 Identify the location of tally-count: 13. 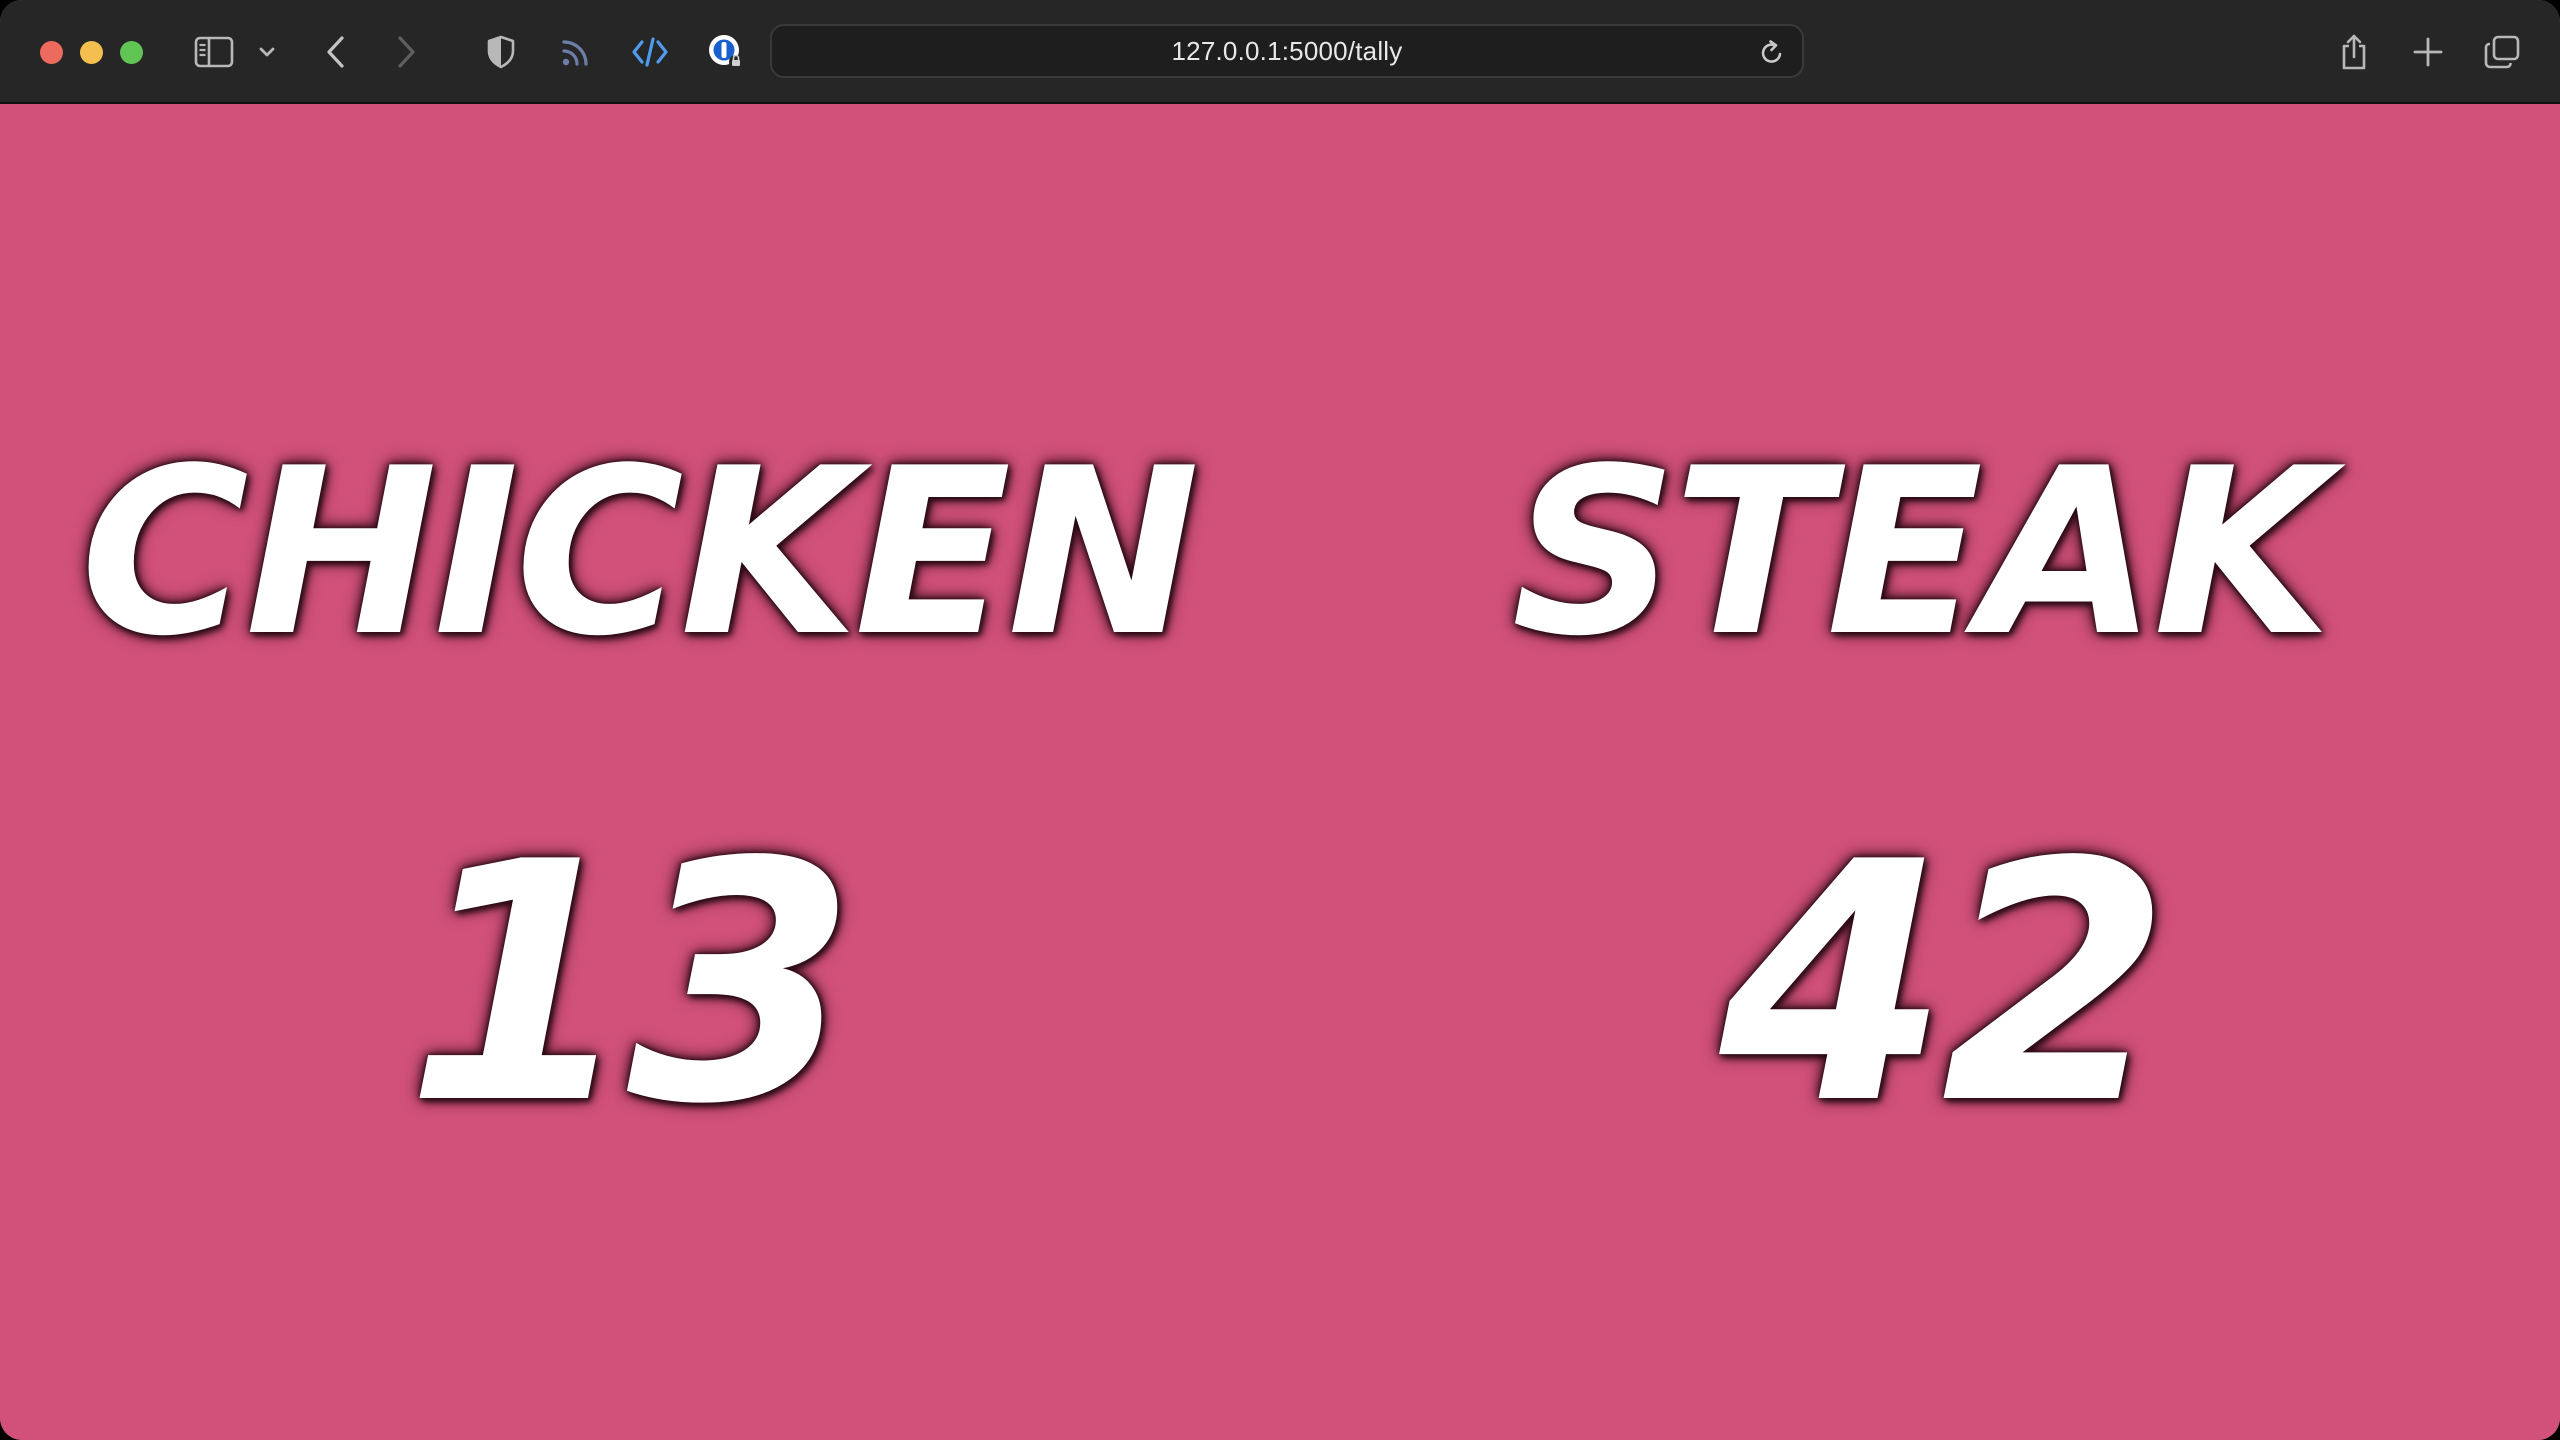
(630, 984).